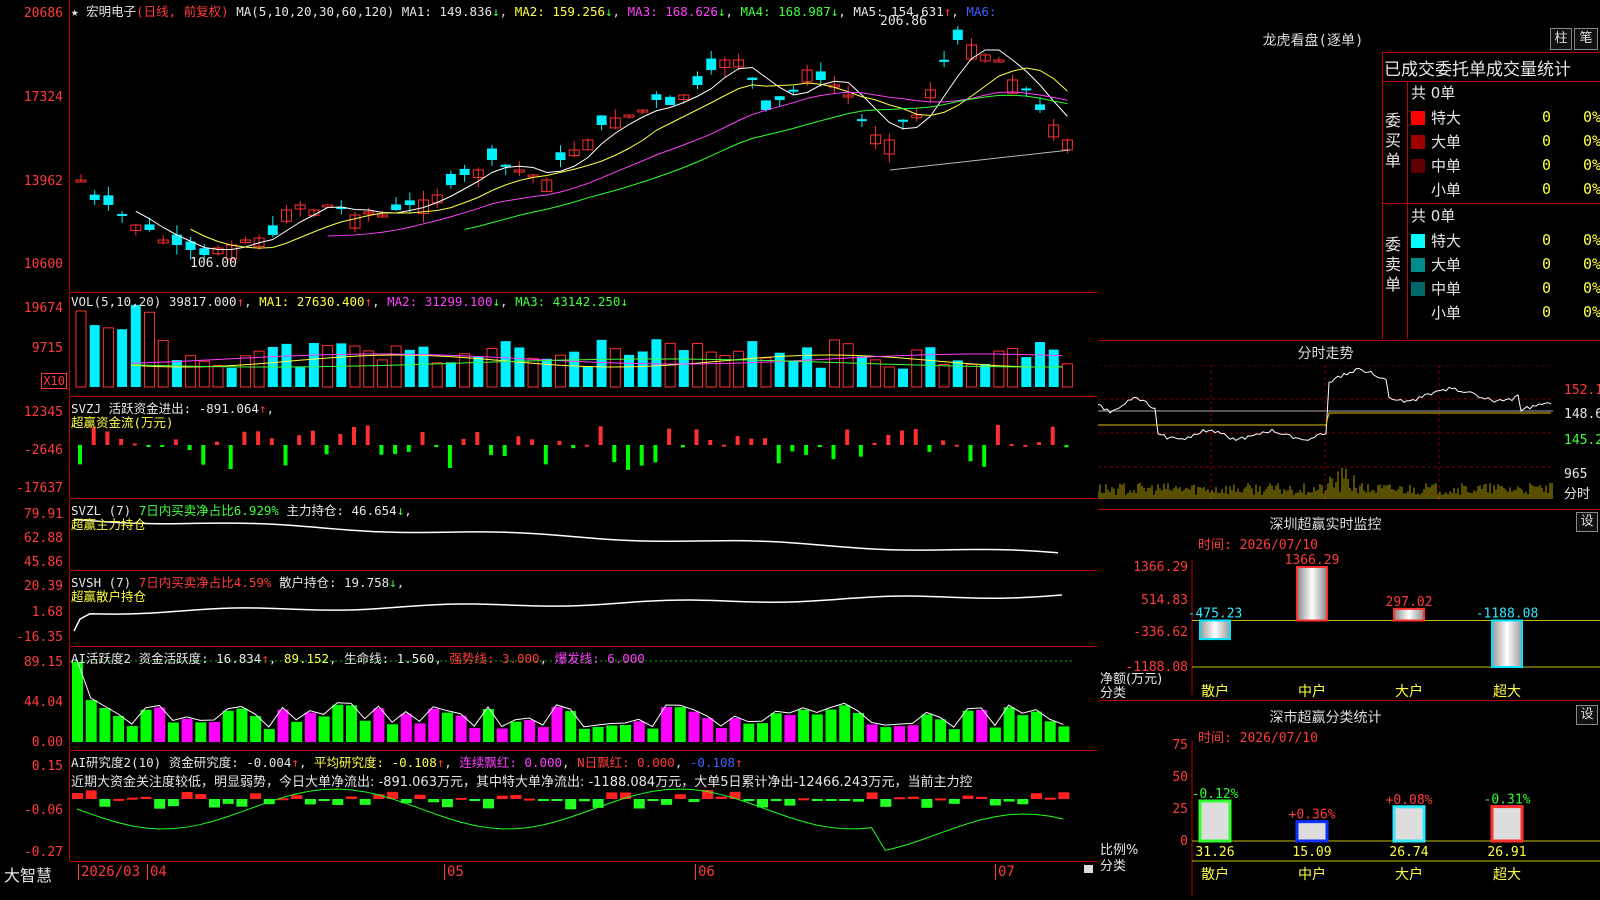 The height and width of the screenshot is (900, 1600). What do you see at coordinates (389, 658) in the screenshot?
I see `ai1-v3: 生命线: 1.560` at bounding box center [389, 658].